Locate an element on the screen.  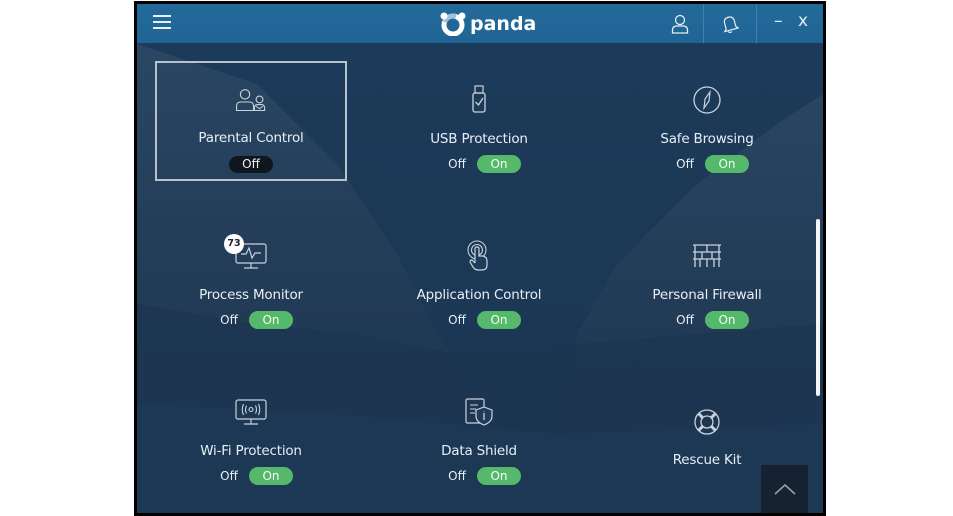
module-label: Application Control is located at coordinates (479, 295).